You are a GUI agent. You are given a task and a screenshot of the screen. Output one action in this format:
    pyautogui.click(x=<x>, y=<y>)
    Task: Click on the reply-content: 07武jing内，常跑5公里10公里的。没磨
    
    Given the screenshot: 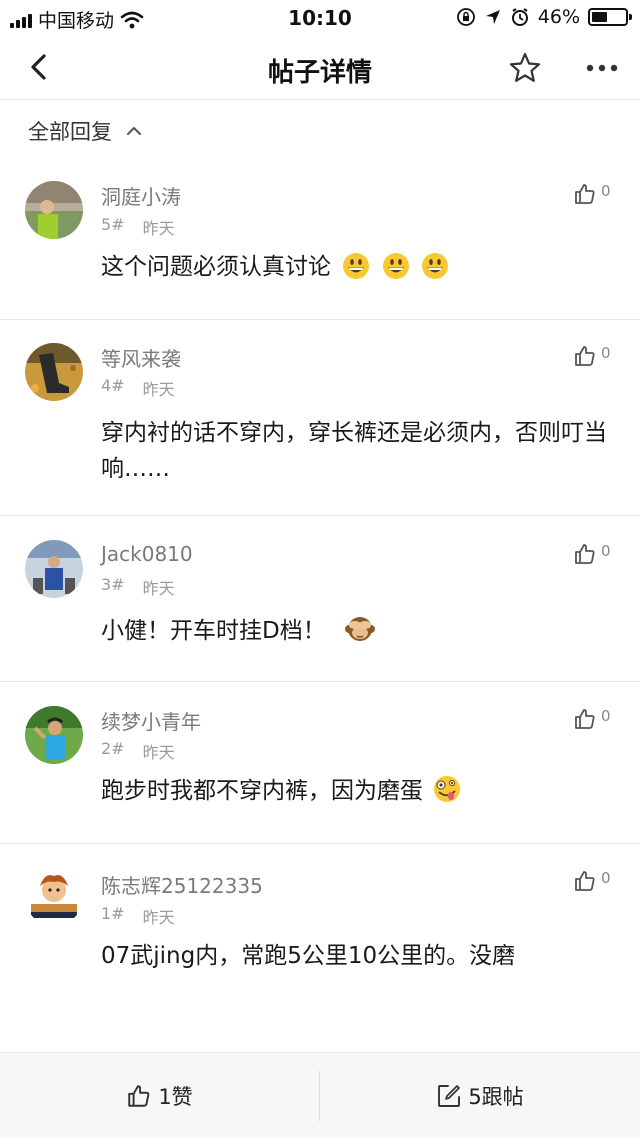 What is the action you would take?
    pyautogui.click(x=308, y=956)
    